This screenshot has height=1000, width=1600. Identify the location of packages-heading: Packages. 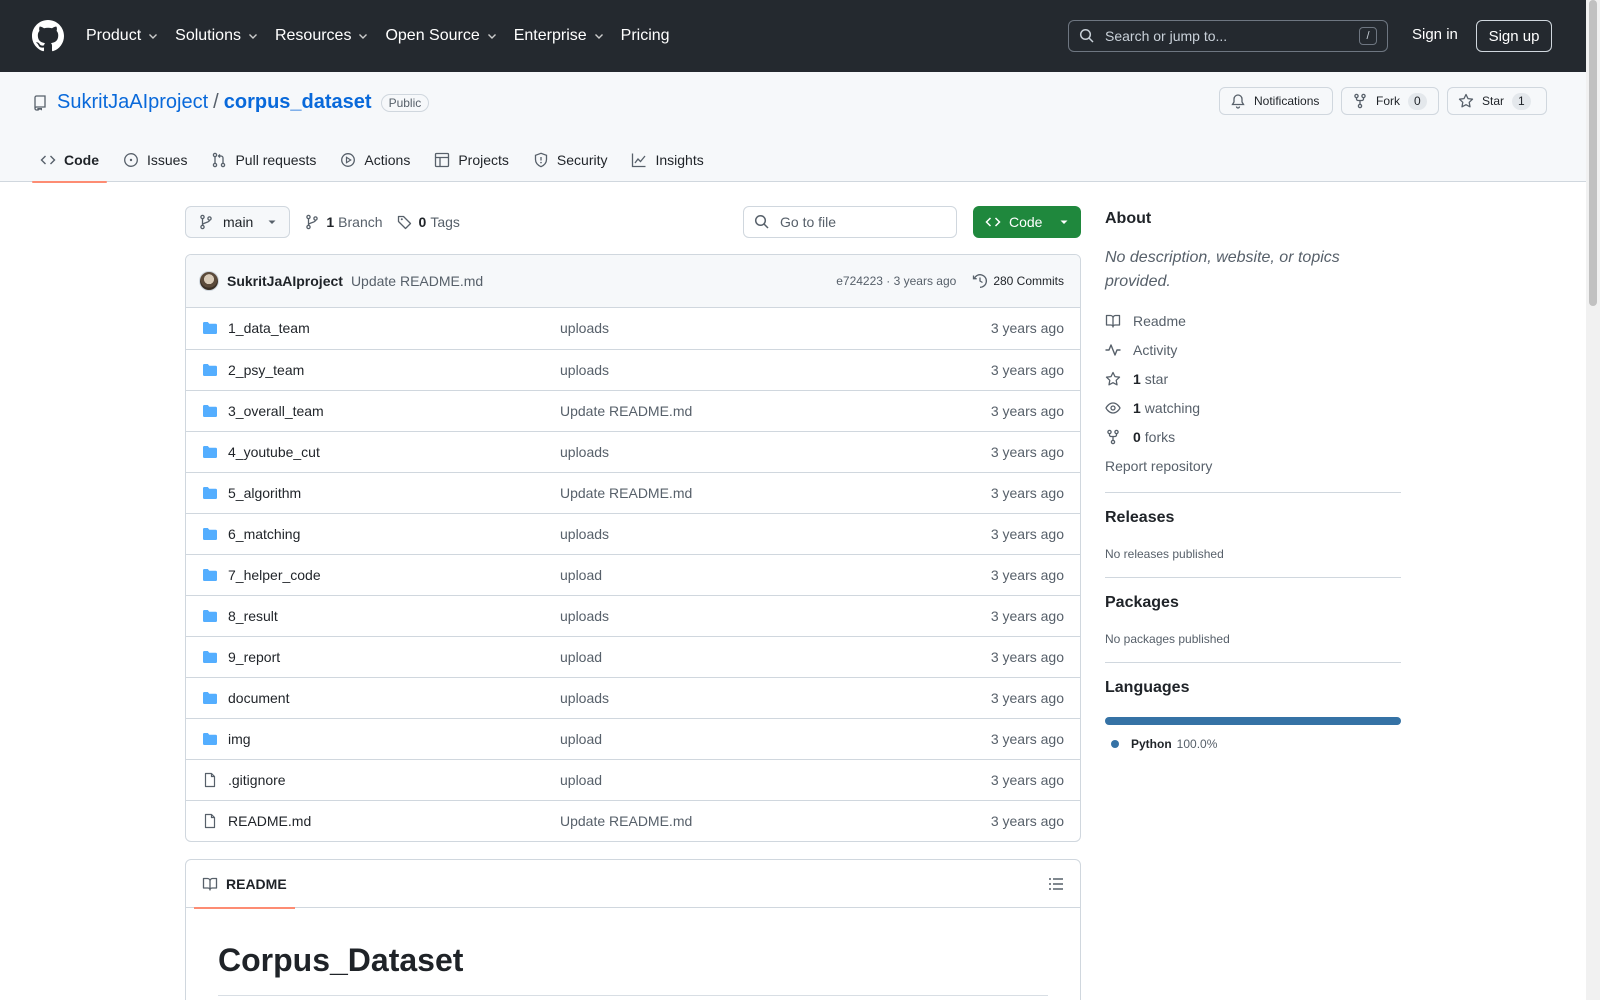
(1253, 603).